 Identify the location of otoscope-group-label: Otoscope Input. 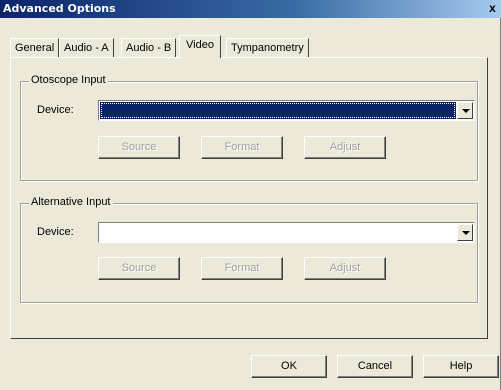
(68, 80).